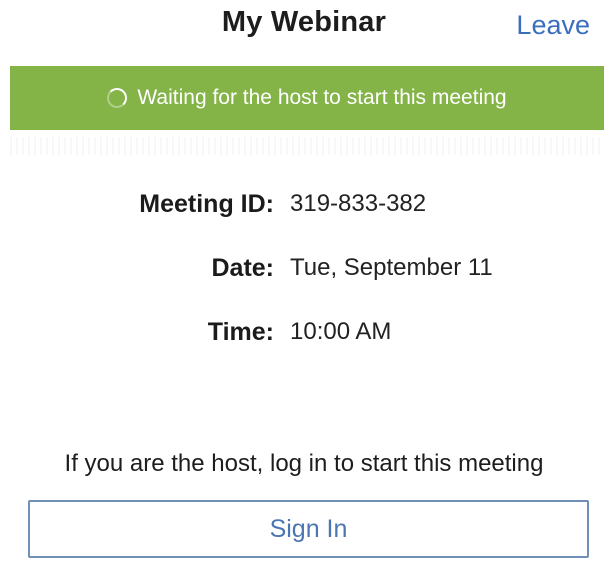 The width and height of the screenshot is (608, 563). What do you see at coordinates (358, 203) in the screenshot?
I see `meeting-id-value: 319-833-382` at bounding box center [358, 203].